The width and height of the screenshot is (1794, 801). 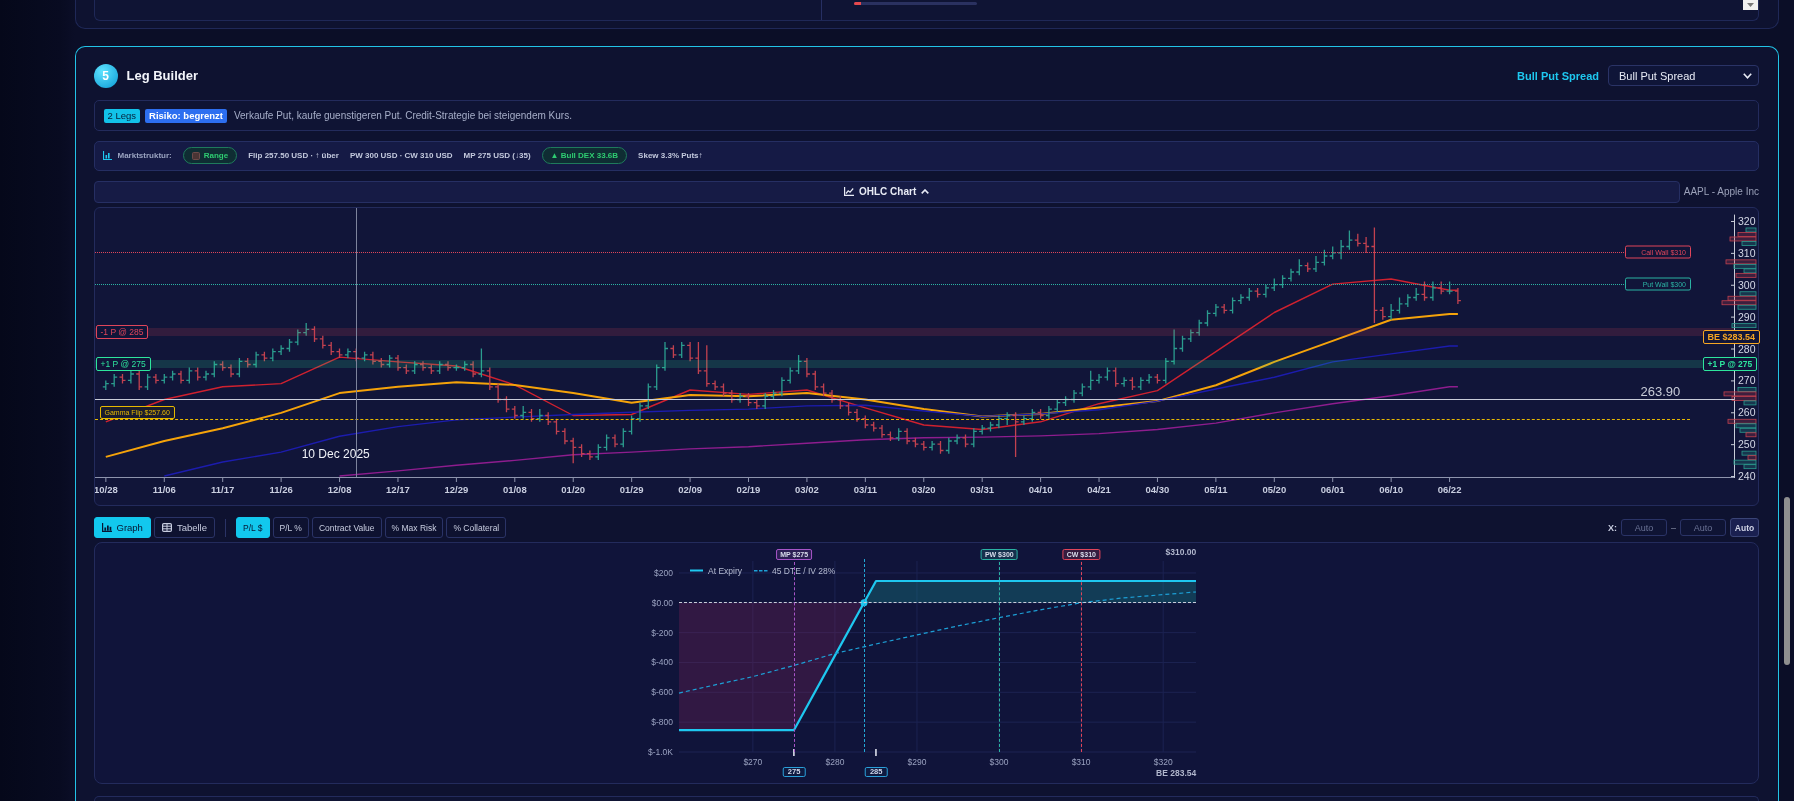 What do you see at coordinates (1273, 489) in the screenshot?
I see `date-label: 05/20` at bounding box center [1273, 489].